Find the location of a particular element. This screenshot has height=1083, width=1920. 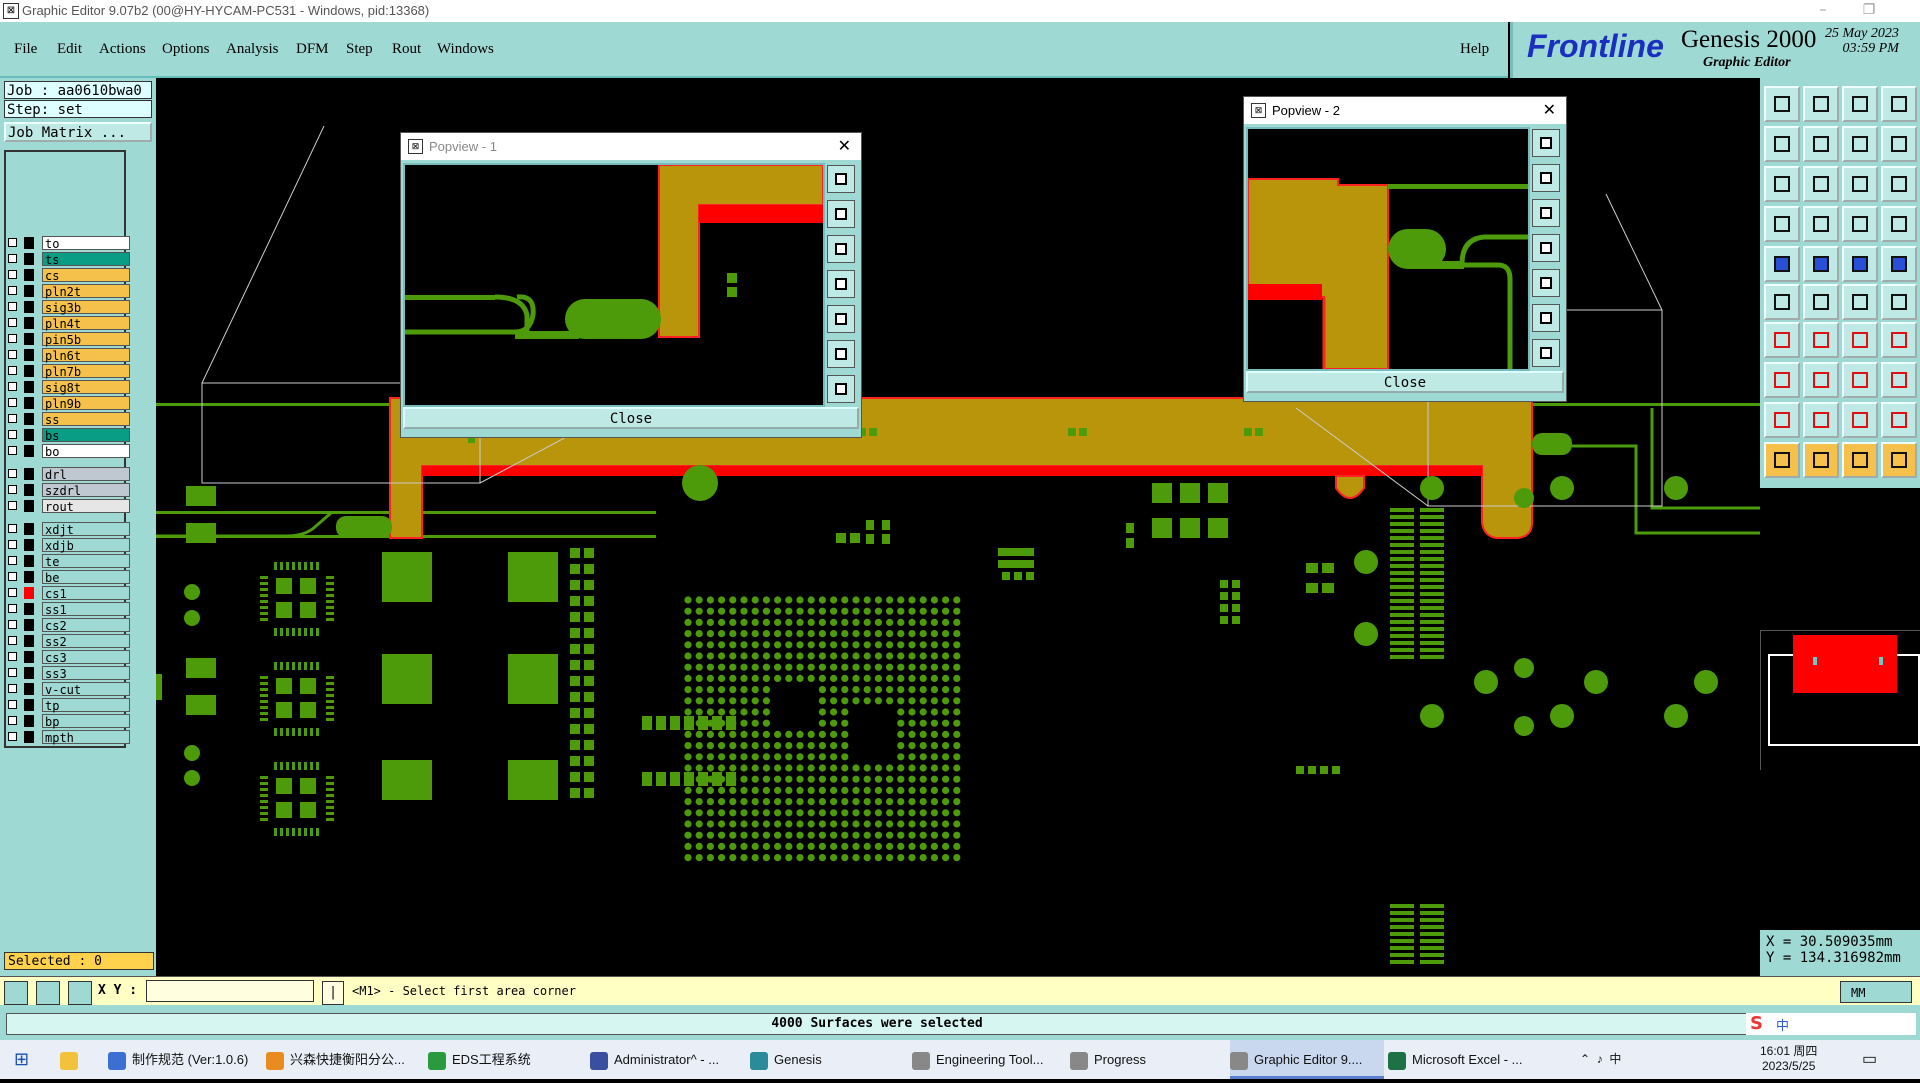

layer-name: xdjb is located at coordinates (86, 545).